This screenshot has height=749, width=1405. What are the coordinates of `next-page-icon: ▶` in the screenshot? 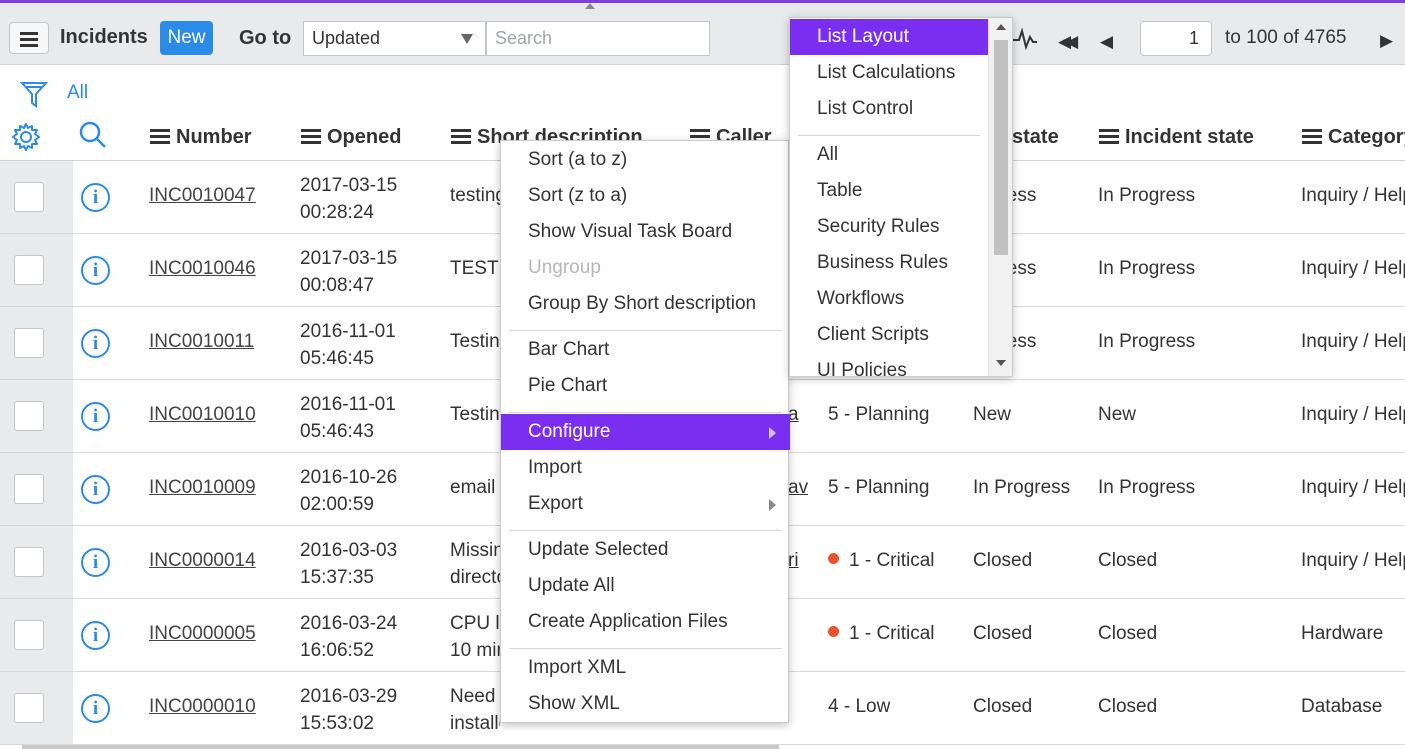 It's located at (1386, 41).